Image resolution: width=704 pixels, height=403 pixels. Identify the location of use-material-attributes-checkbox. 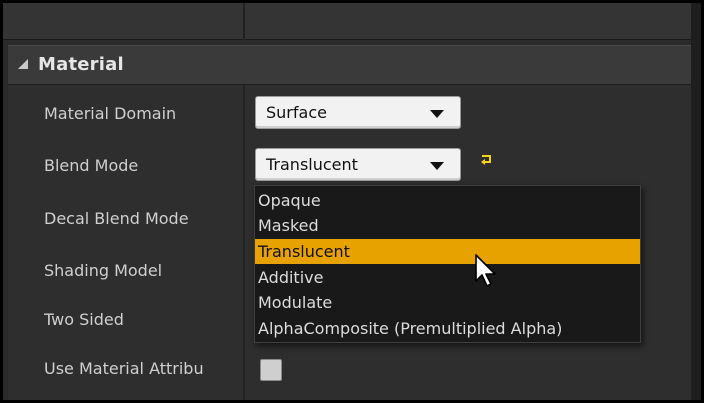
(271, 370).